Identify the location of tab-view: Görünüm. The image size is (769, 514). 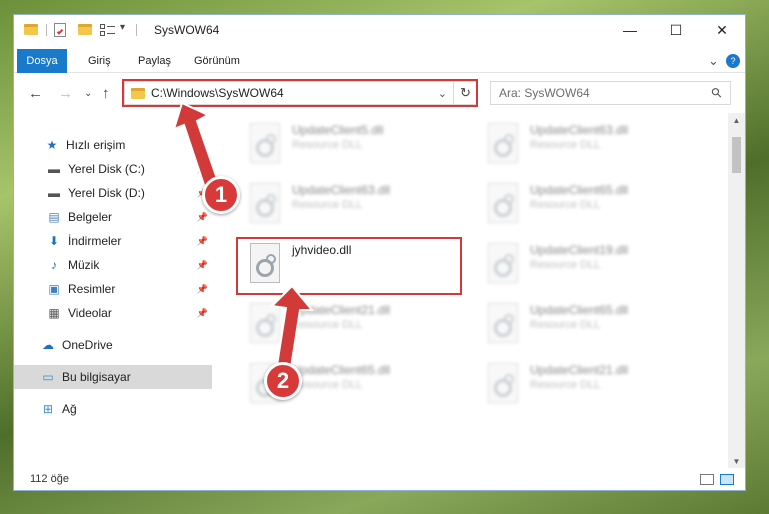
(217, 61).